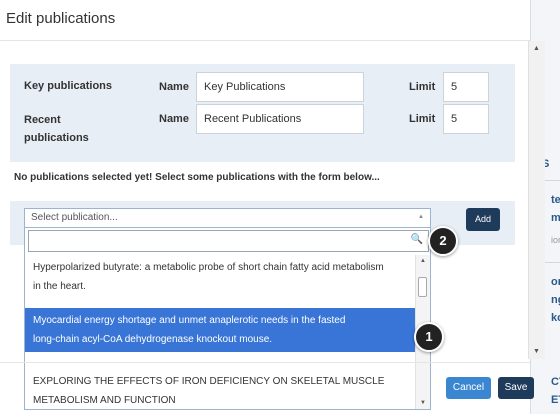 This screenshot has width=560, height=414. Describe the element at coordinates (265, 20) in the screenshot. I see `modal-header: Edit publications` at that location.